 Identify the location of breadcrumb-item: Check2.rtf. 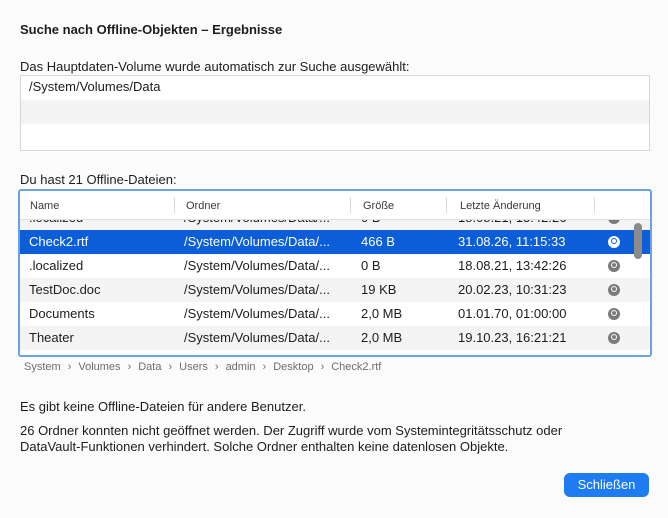
(356, 367).